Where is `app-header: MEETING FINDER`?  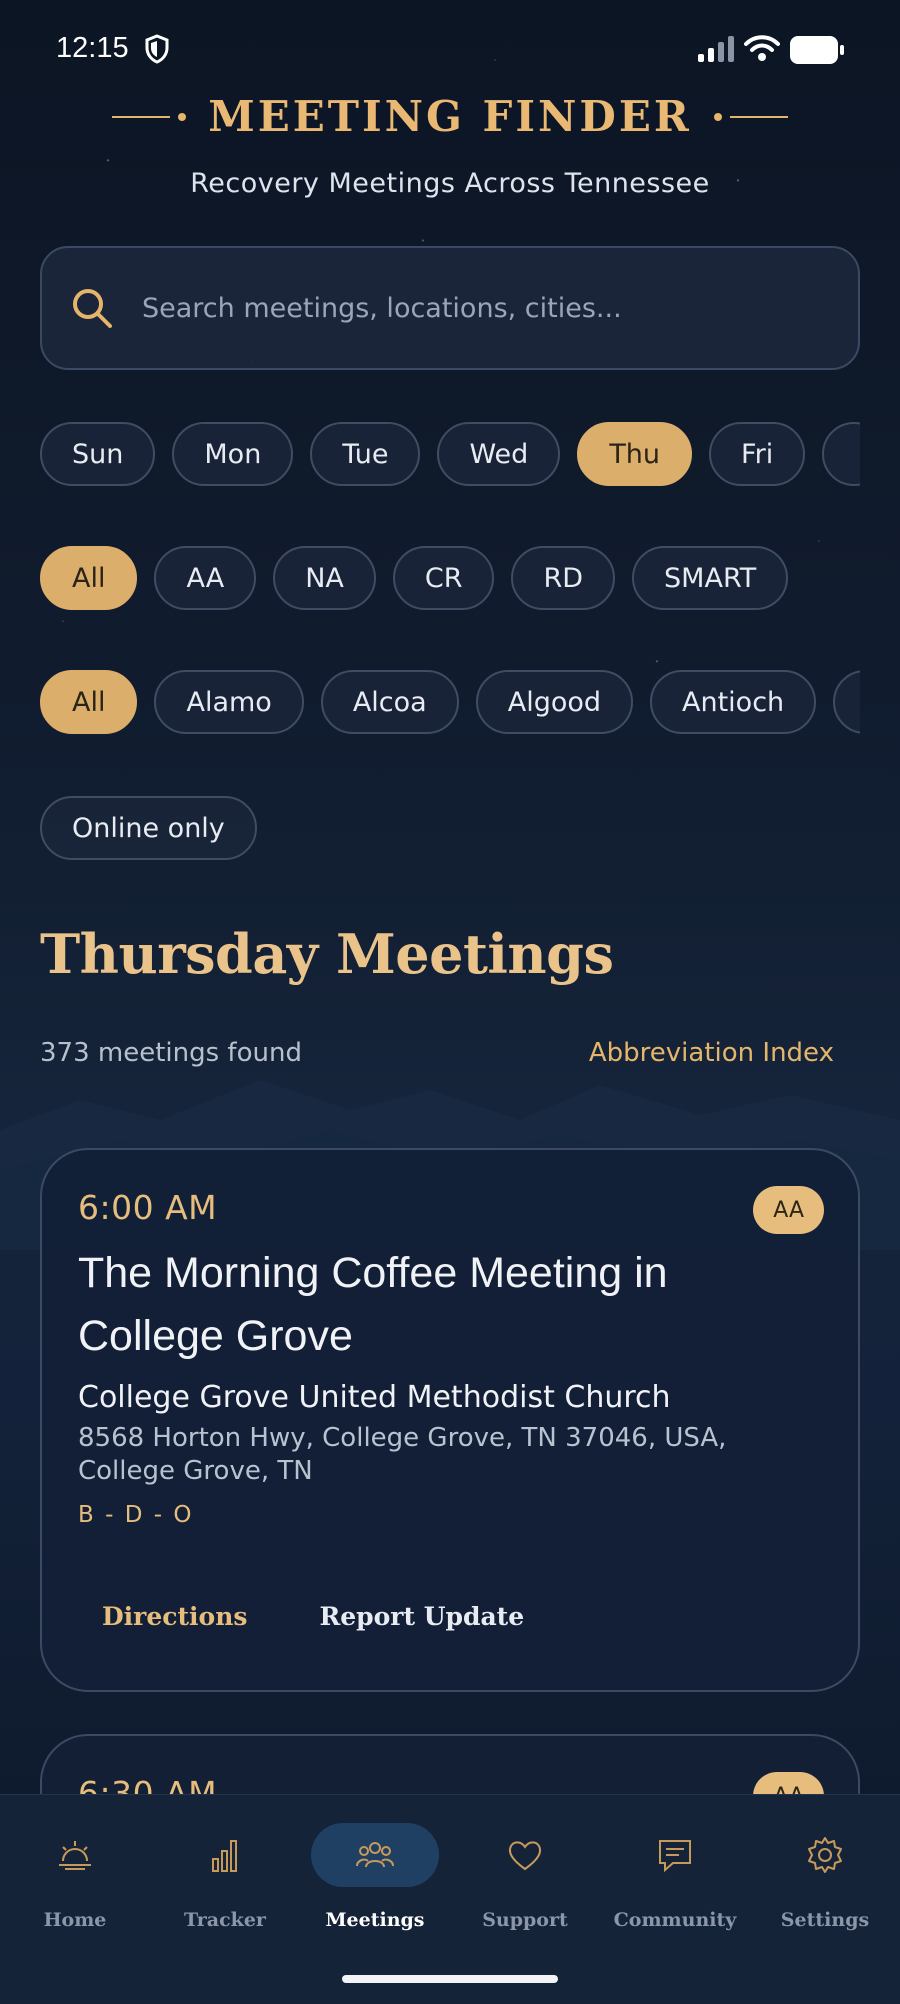 app-header: MEETING FINDER is located at coordinates (450, 116).